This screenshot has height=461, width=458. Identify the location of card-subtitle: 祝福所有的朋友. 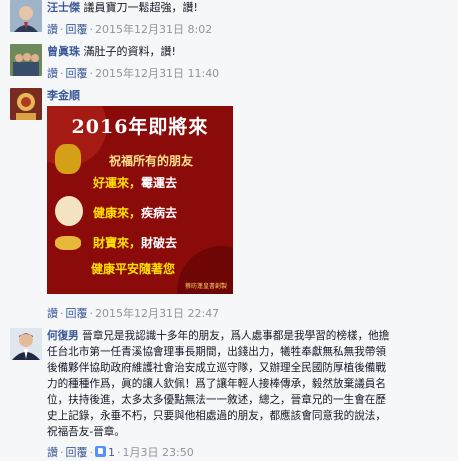
(151, 161).